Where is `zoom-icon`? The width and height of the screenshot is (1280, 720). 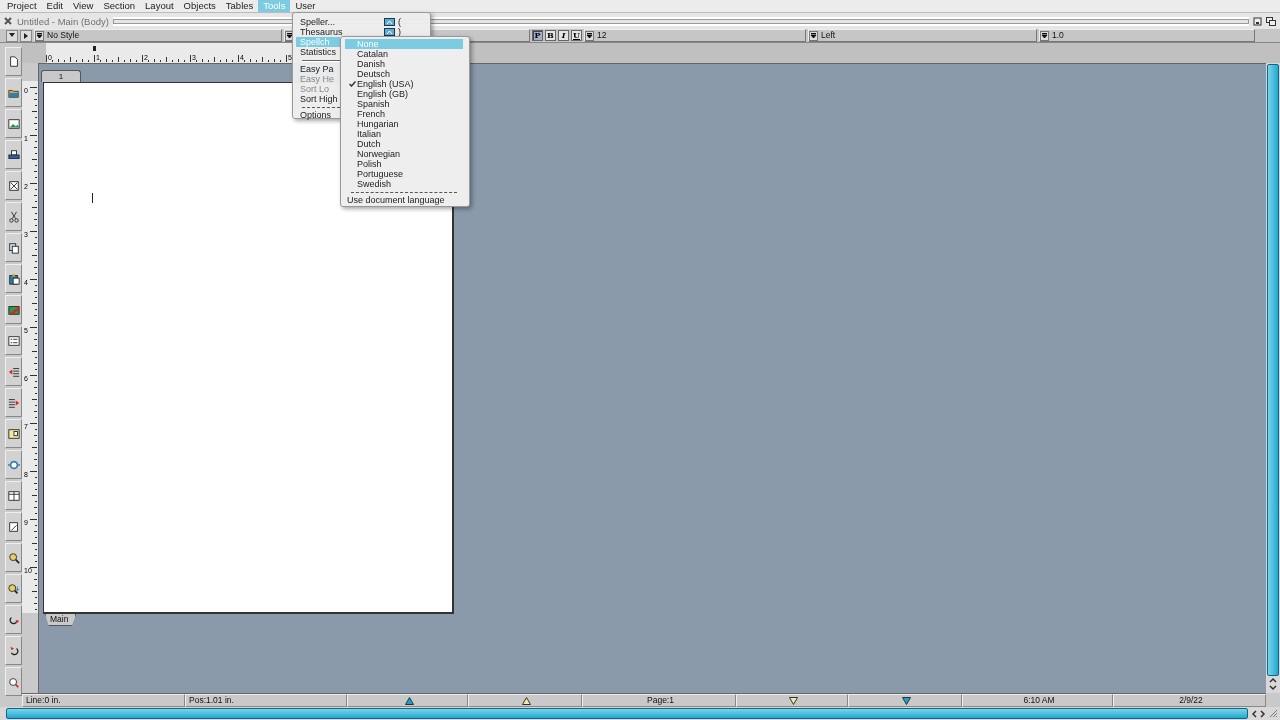
zoom-icon is located at coordinates (1271, 21).